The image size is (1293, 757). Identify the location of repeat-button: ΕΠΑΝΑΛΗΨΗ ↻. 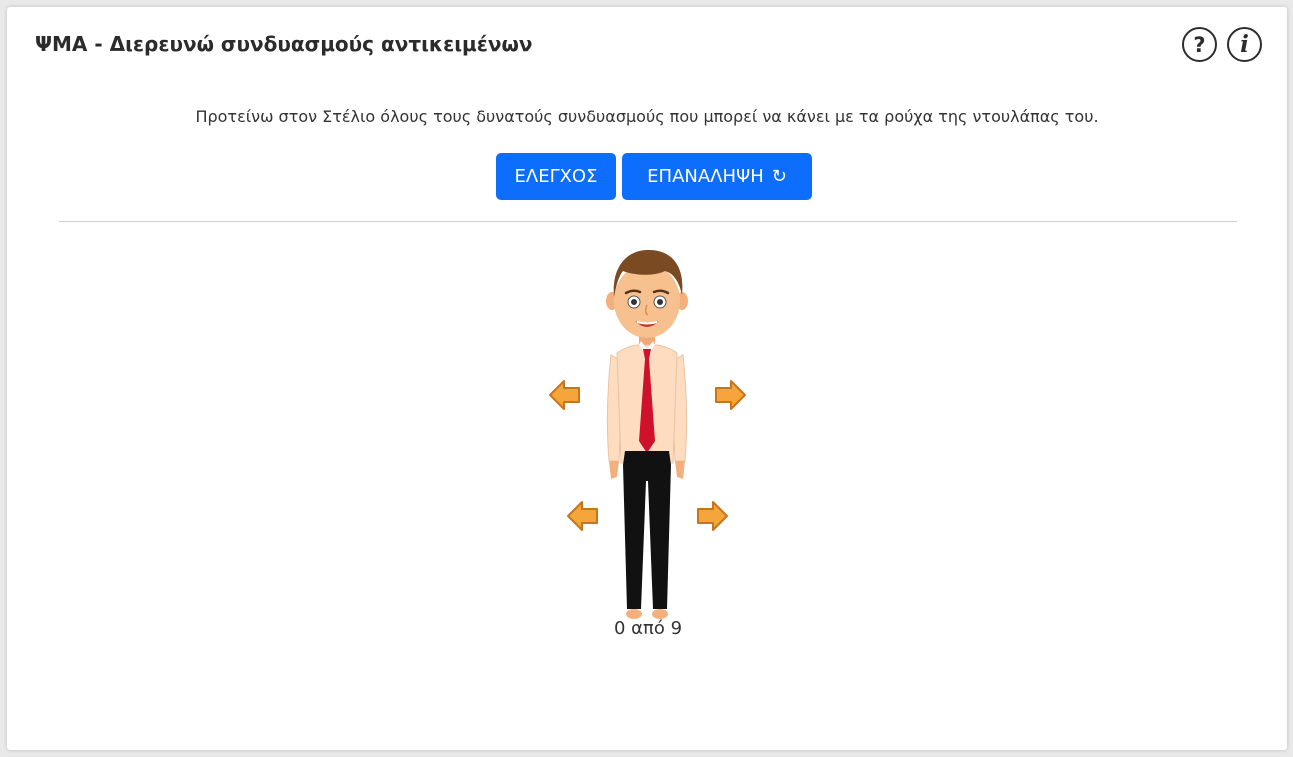
(717, 176).